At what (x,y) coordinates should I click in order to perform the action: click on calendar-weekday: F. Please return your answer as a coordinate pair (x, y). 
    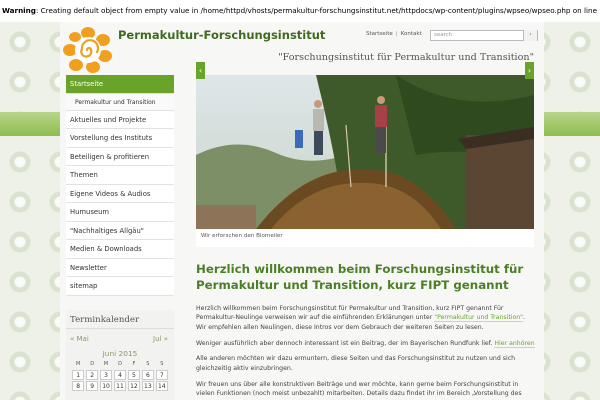
    Looking at the image, I should click on (134, 364).